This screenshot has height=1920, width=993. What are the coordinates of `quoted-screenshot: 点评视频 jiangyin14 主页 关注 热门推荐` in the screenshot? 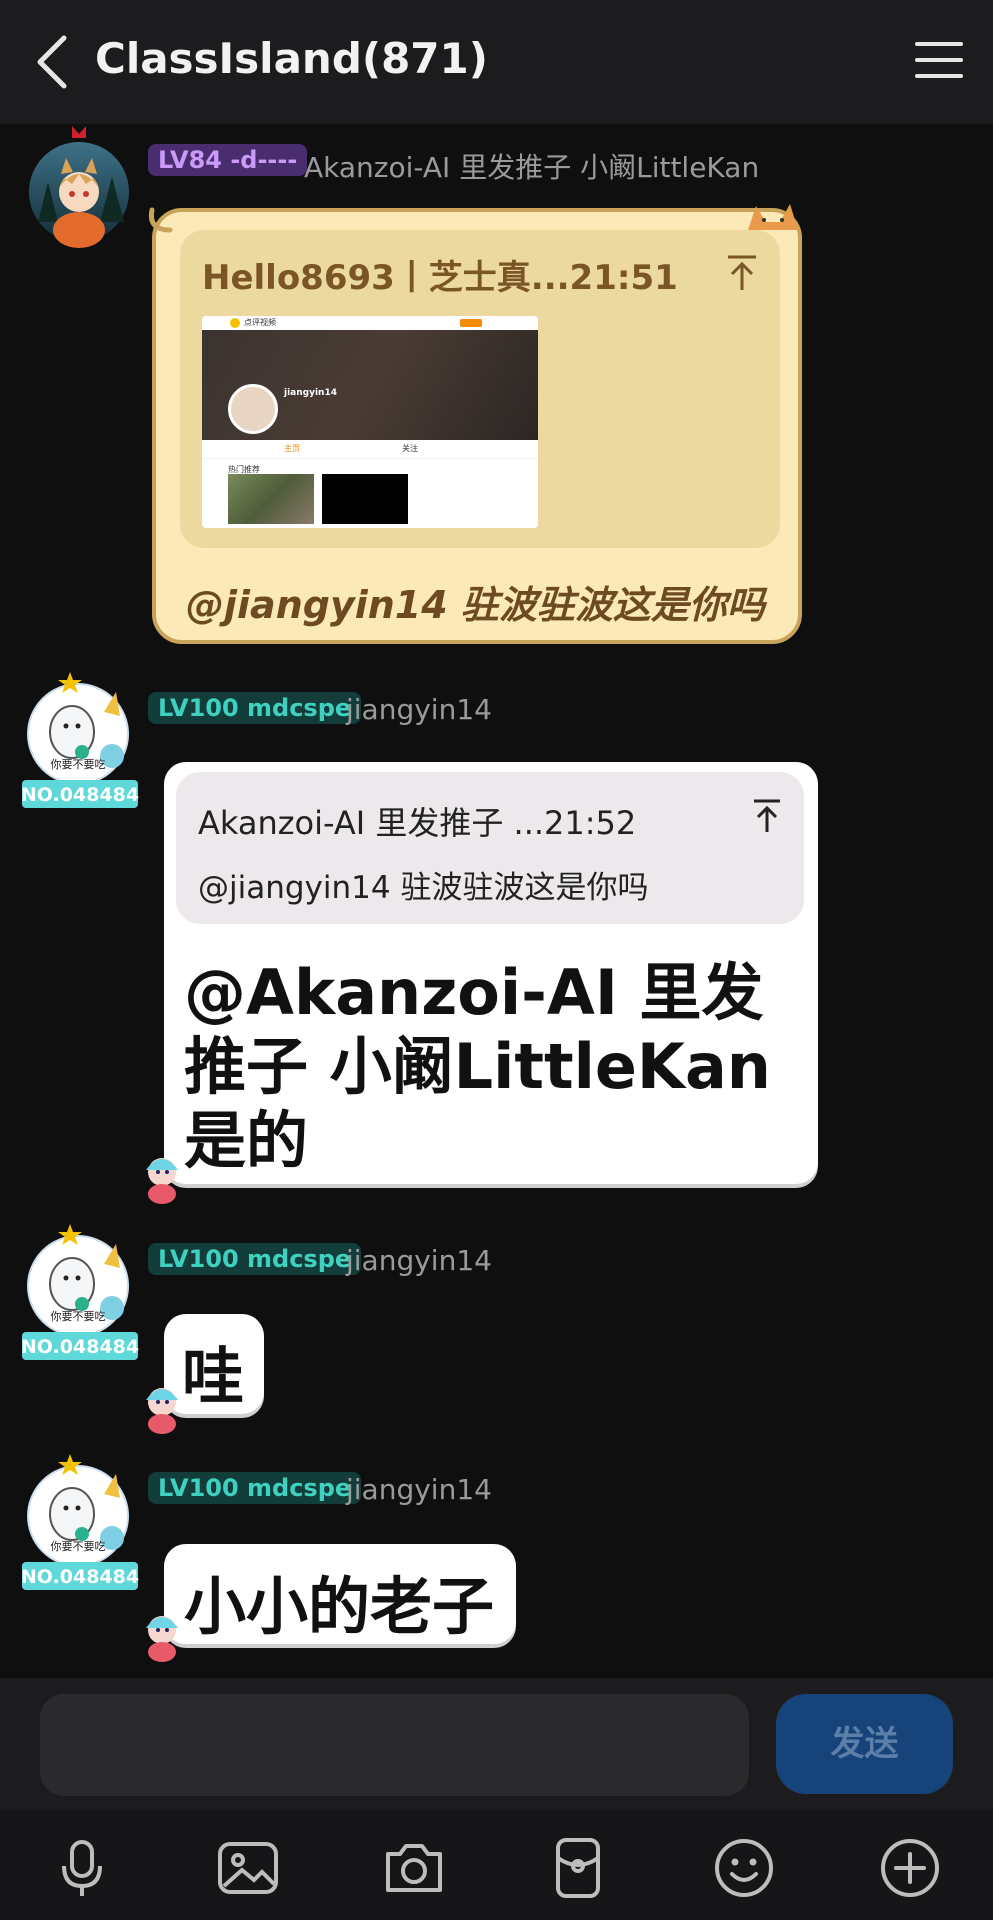 It's located at (370, 422).